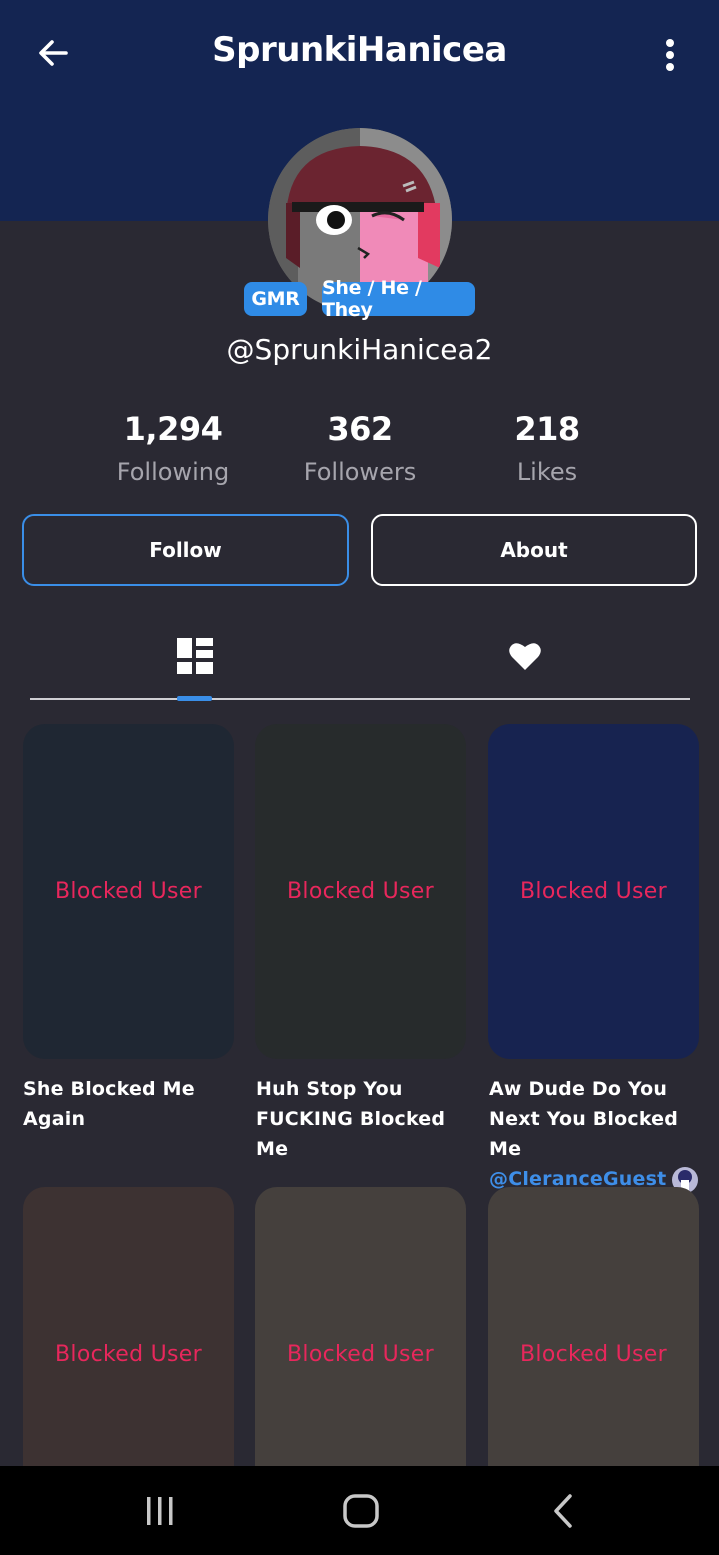 Image resolution: width=719 pixels, height=1555 pixels. Describe the element at coordinates (534, 550) in the screenshot. I see `about-button: About` at that location.